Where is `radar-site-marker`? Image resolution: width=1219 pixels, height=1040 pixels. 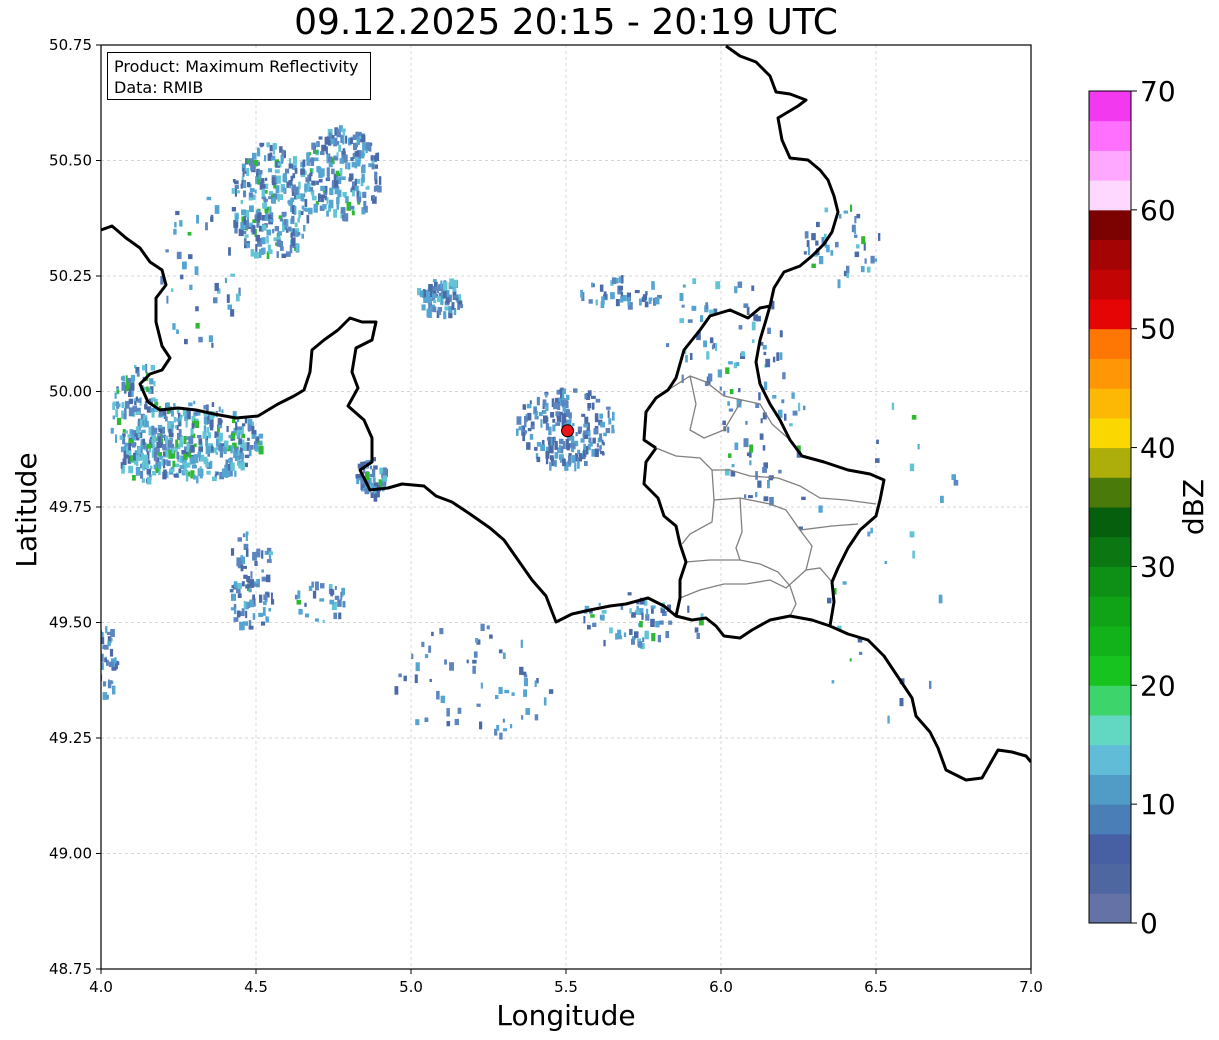 radar-site-marker is located at coordinates (568, 431).